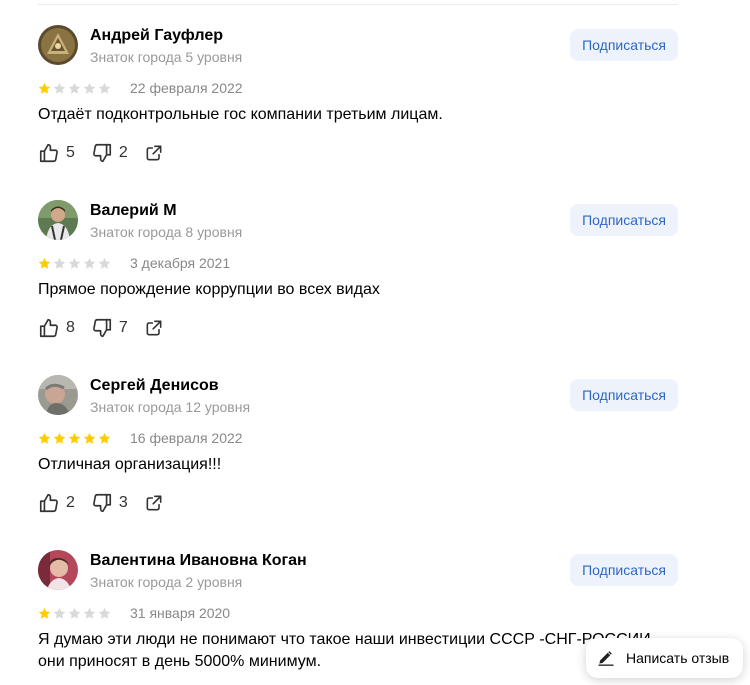 The image size is (750, 685). I want to click on dislike-count: 2, so click(123, 152).